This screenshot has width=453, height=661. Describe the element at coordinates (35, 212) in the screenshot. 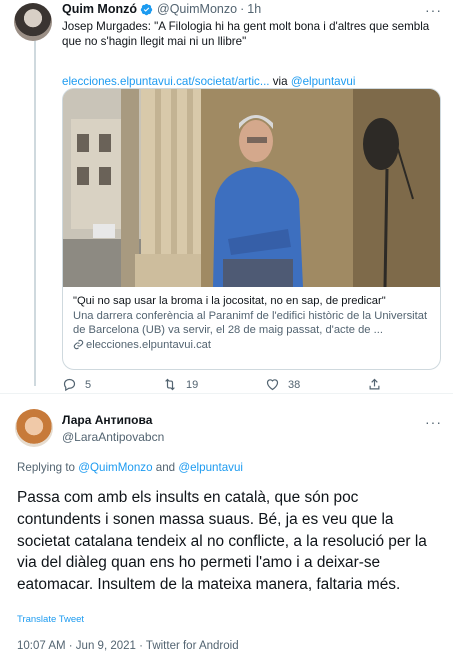

I see `thread-line` at that location.